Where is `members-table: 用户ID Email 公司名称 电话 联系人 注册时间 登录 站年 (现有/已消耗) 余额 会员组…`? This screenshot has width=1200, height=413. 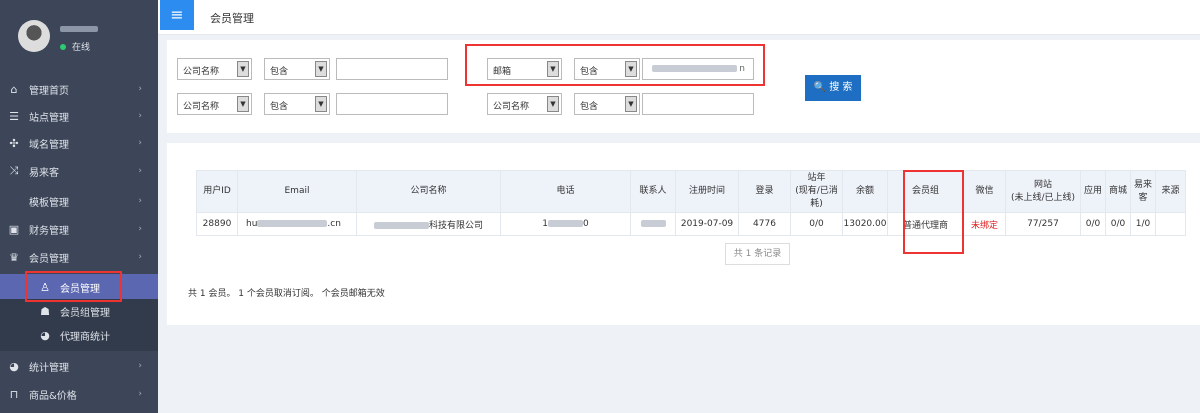 members-table: 用户ID Email 公司名称 电话 联系人 注册时间 登录 站年 (现有/已消耗) 余额 会员组… is located at coordinates (691, 203).